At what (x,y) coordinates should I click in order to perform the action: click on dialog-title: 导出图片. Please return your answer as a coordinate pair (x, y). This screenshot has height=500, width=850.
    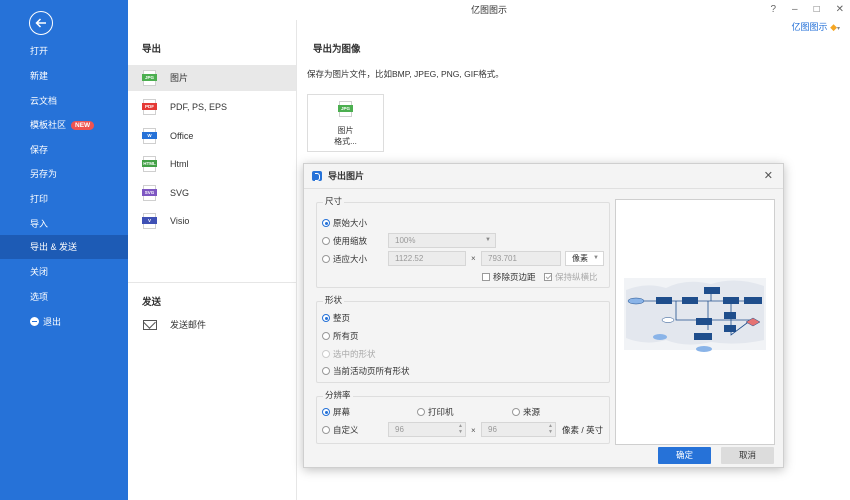
    Looking at the image, I should click on (346, 176).